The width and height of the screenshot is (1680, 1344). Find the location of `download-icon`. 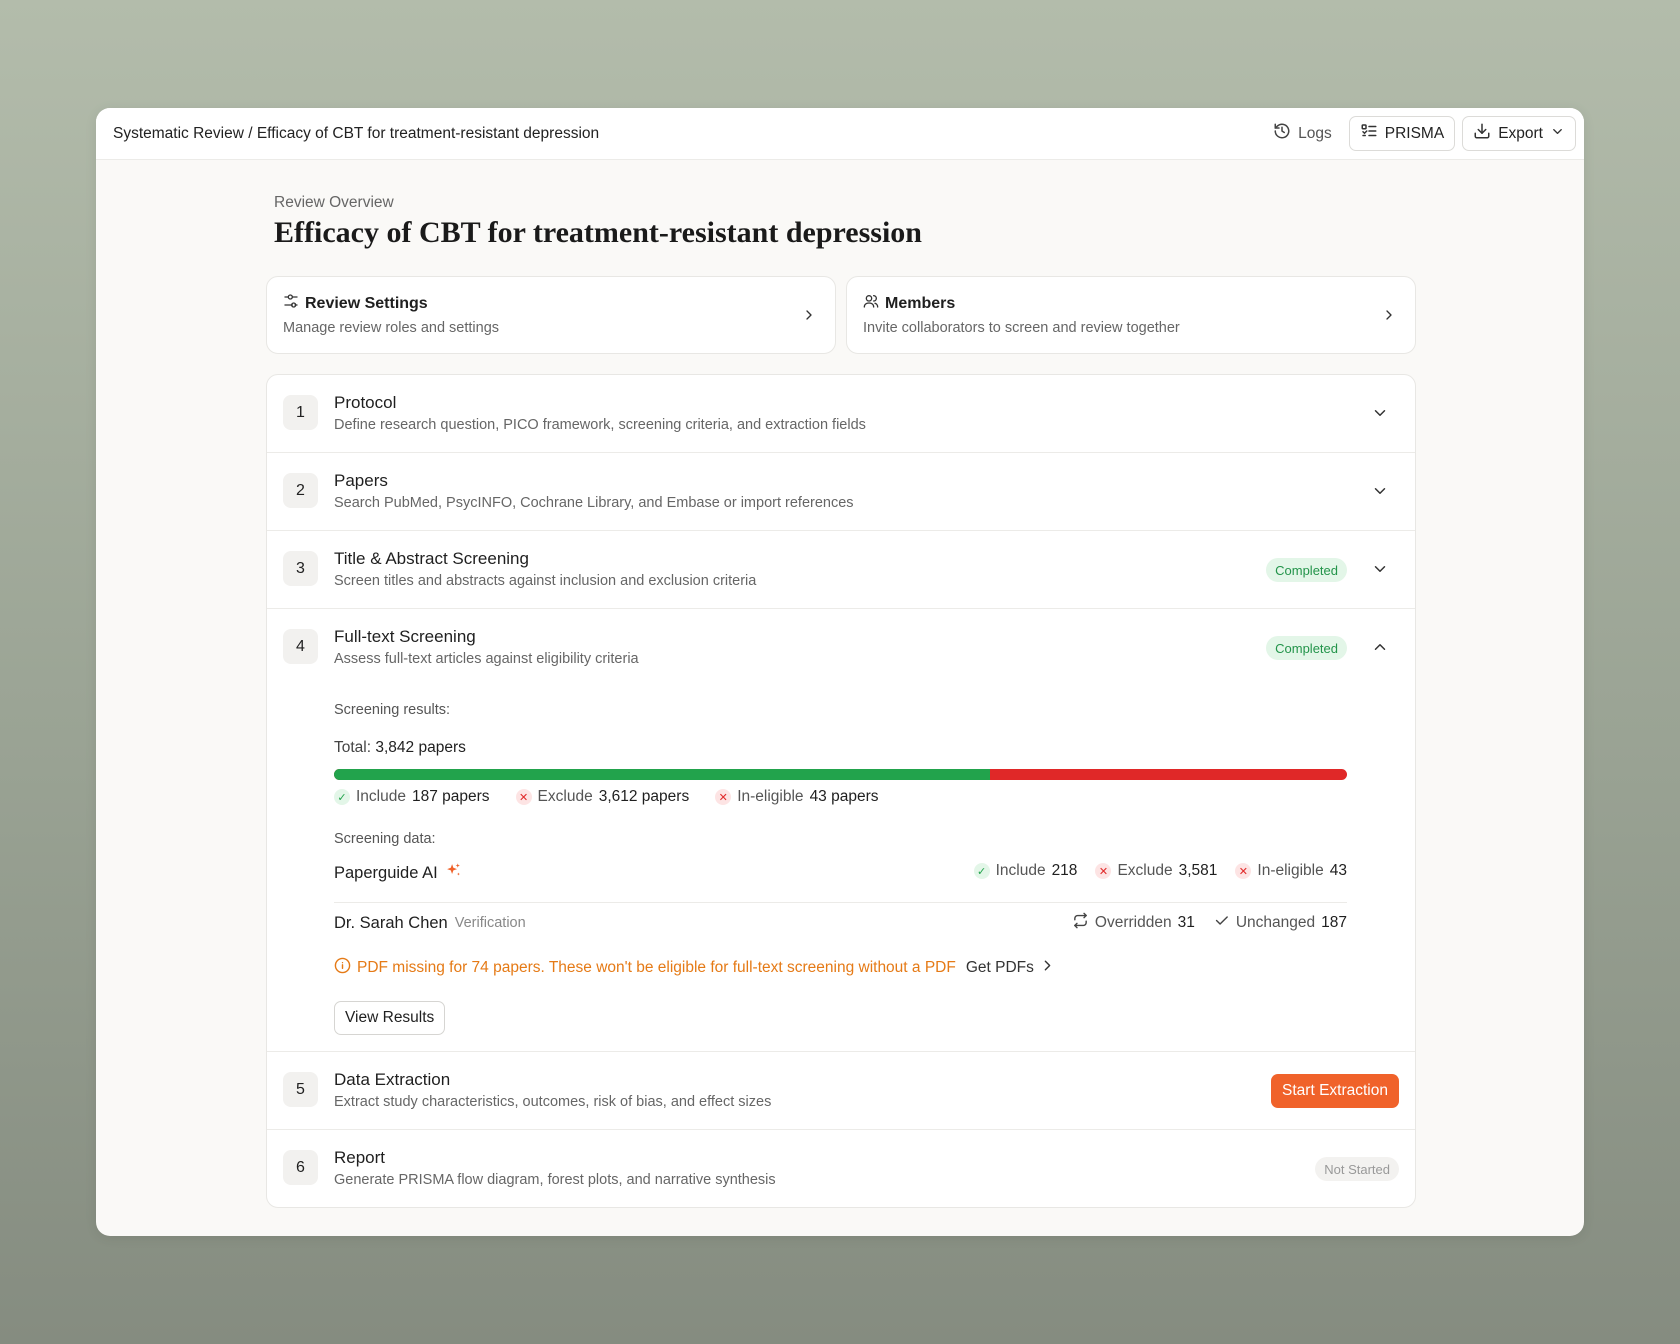

download-icon is located at coordinates (1482, 133).